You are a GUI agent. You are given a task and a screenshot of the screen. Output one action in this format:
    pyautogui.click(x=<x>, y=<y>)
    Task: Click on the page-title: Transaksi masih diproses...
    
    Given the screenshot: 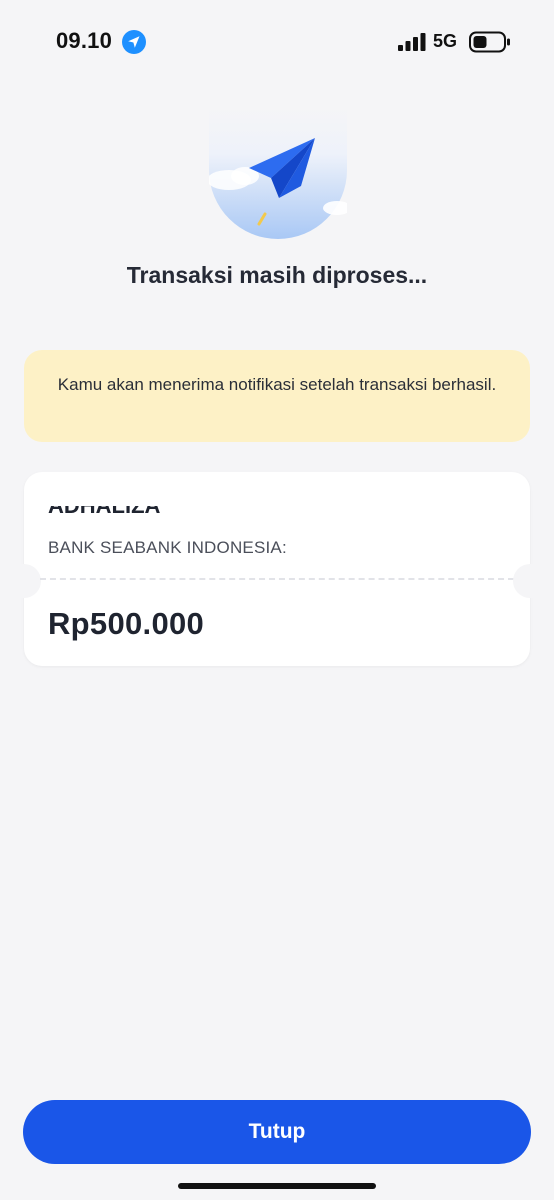 What is the action you would take?
    pyautogui.click(x=277, y=275)
    